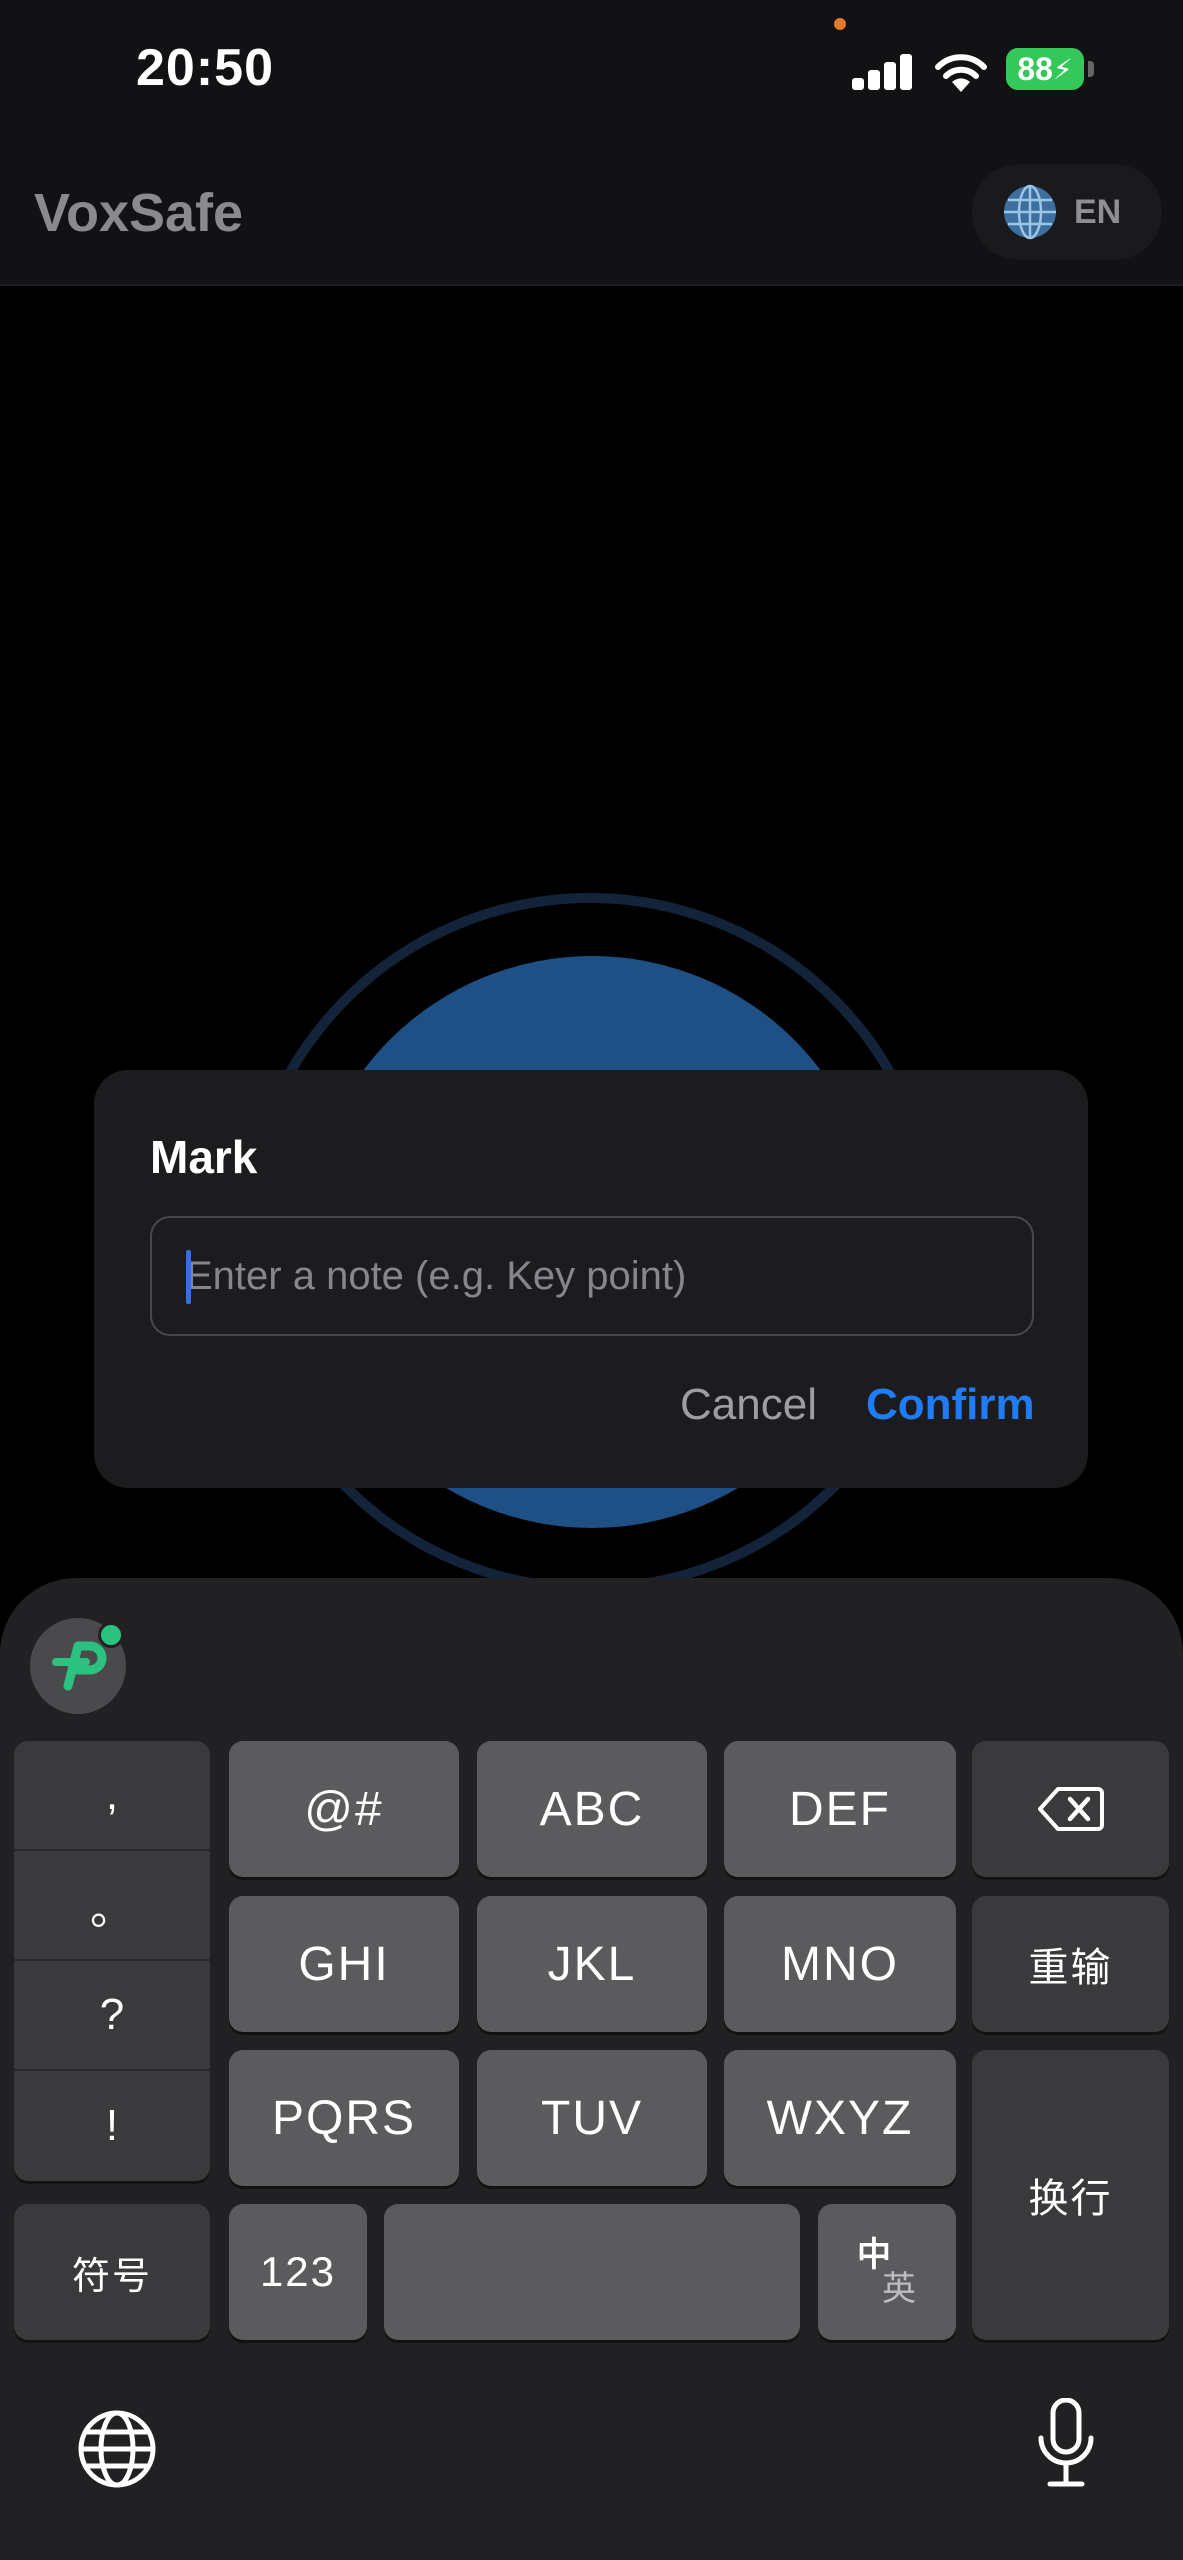  What do you see at coordinates (1067, 212) in the screenshot?
I see `language-switch-button: EN` at bounding box center [1067, 212].